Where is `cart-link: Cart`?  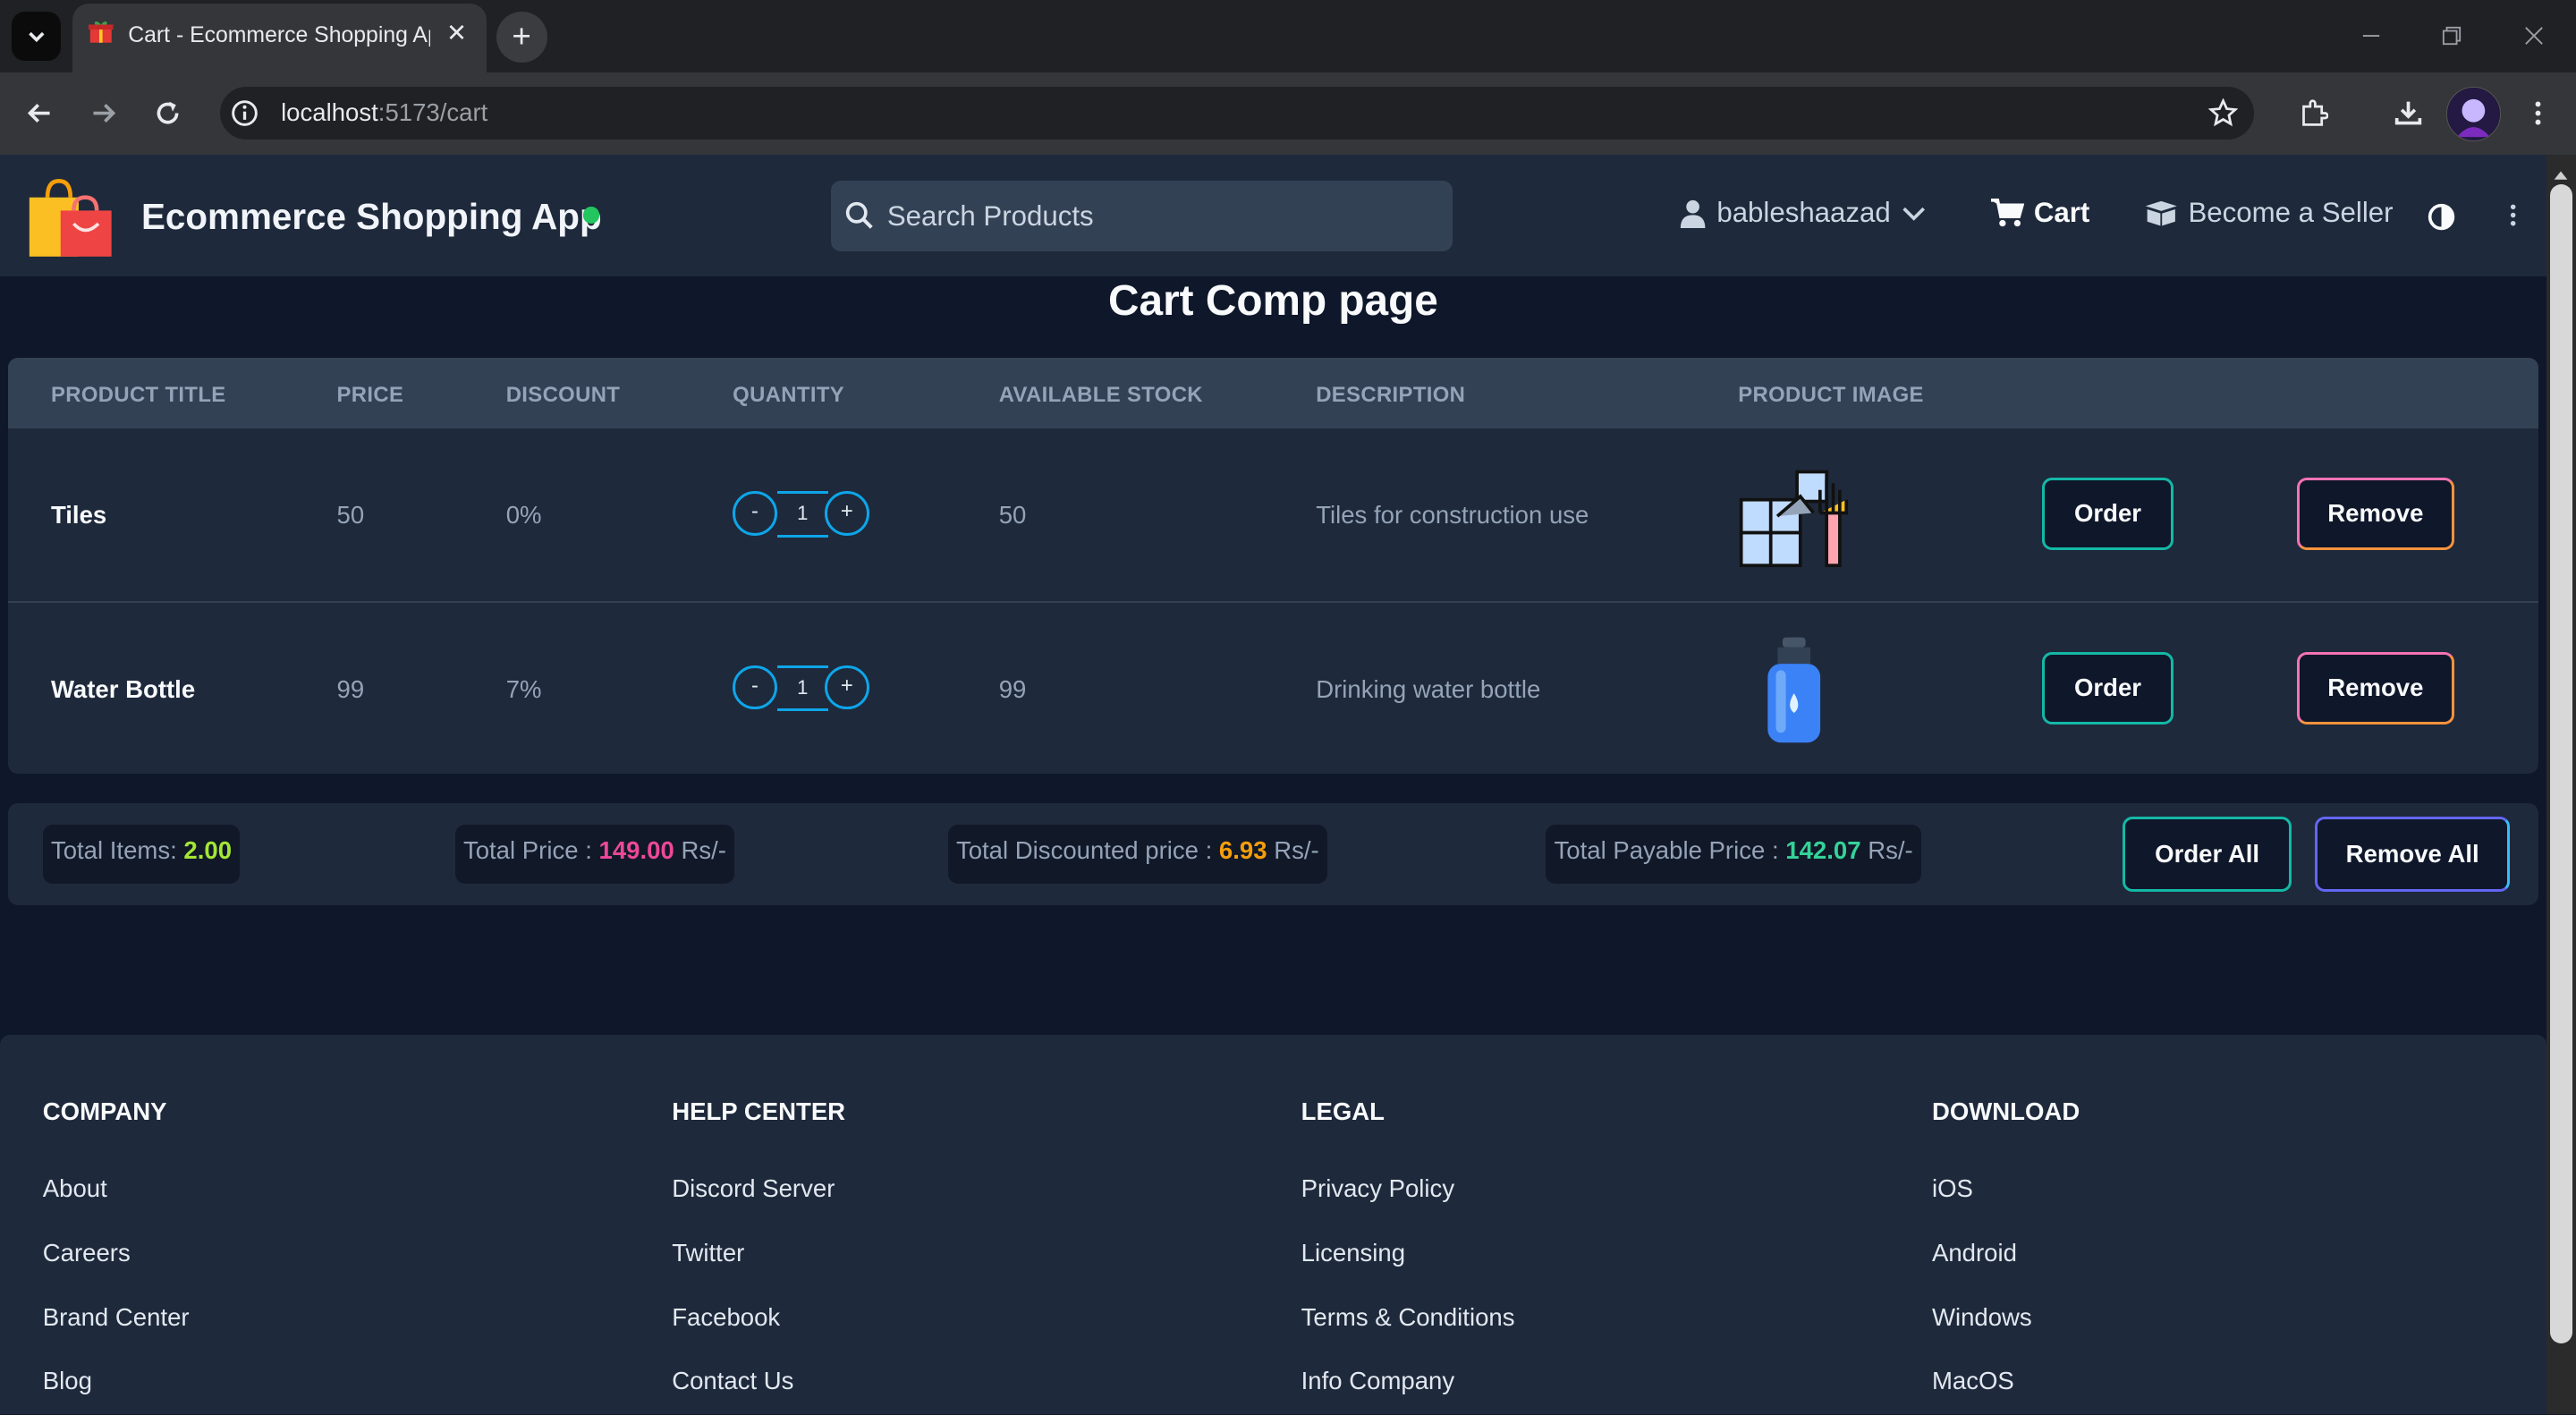
cart-link: Cart is located at coordinates (2040, 213).